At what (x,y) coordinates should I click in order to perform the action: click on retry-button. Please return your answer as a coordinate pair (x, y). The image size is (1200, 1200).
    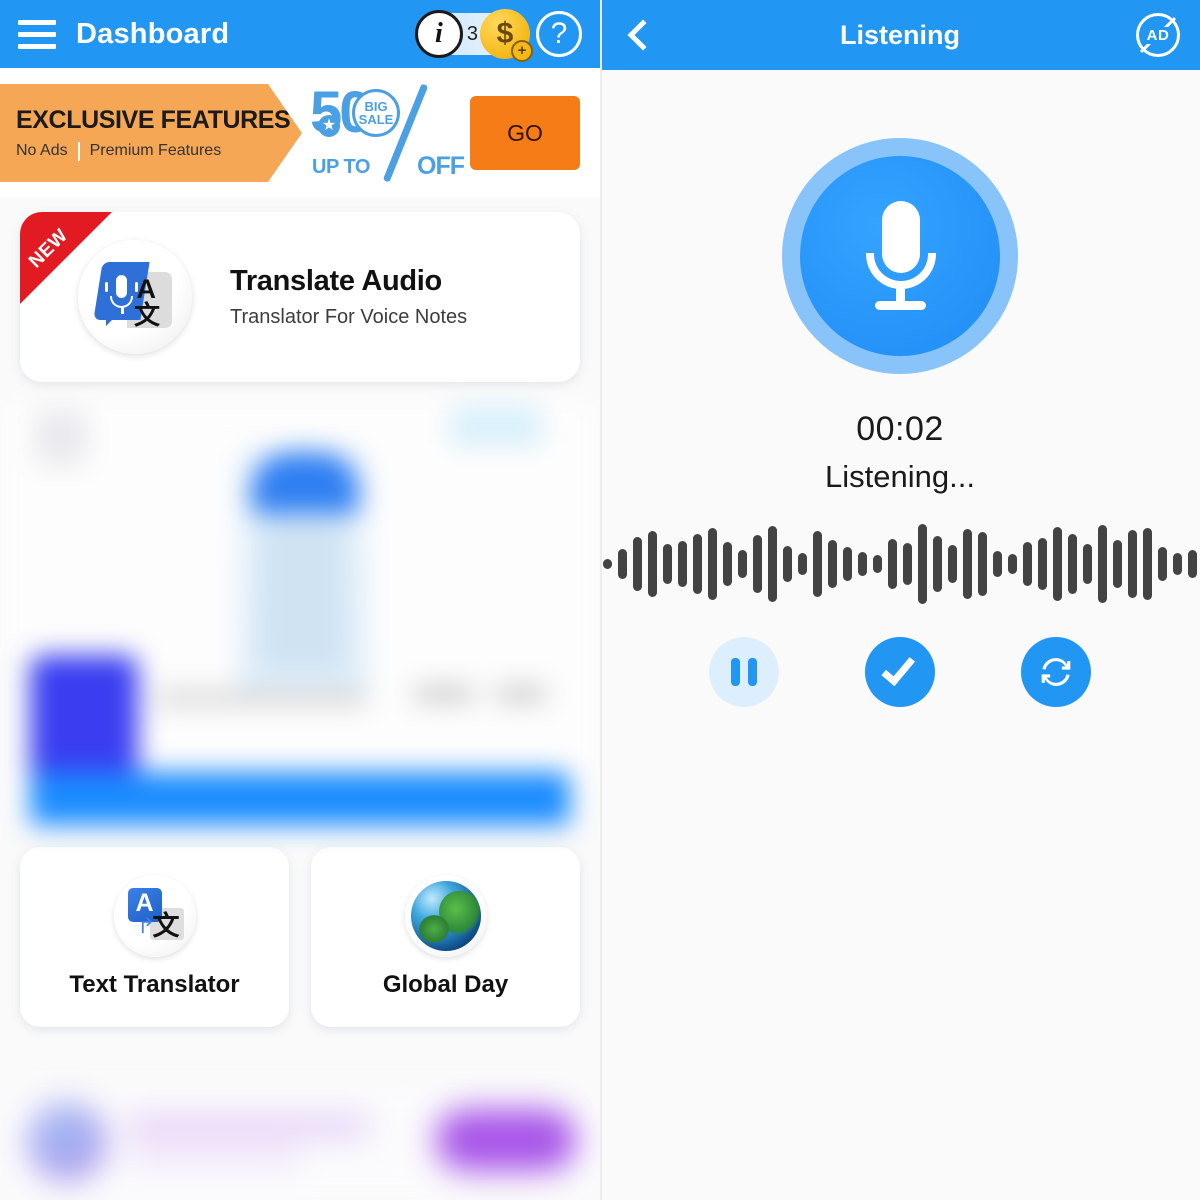
    Looking at the image, I should click on (1056, 672).